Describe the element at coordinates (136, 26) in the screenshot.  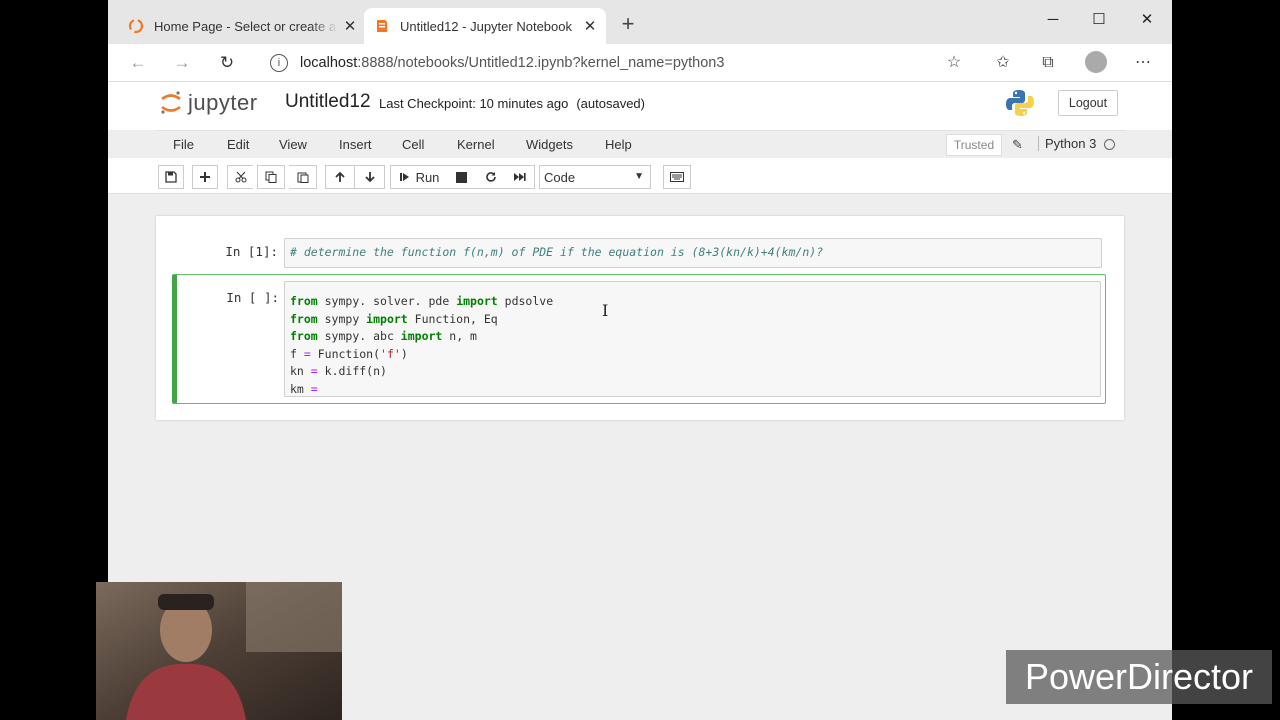
I see `jupyter-favicon-icon` at that location.